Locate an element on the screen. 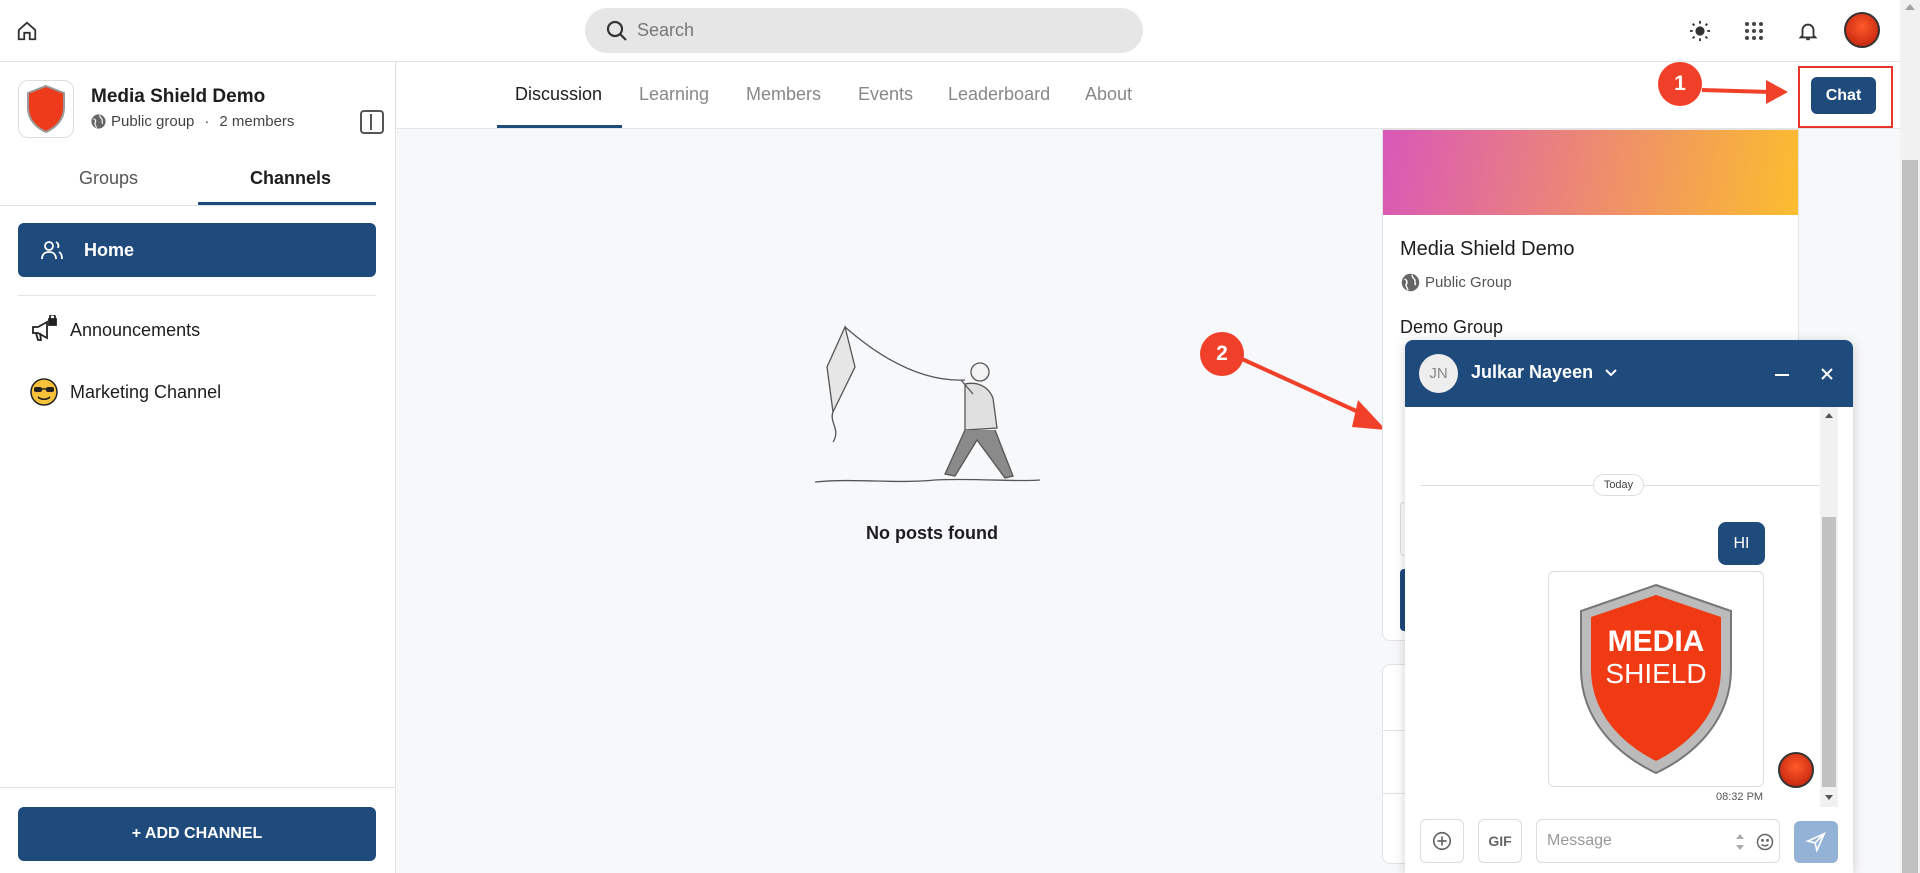 The height and width of the screenshot is (873, 1920). shield-logo-icon is located at coordinates (46, 109).